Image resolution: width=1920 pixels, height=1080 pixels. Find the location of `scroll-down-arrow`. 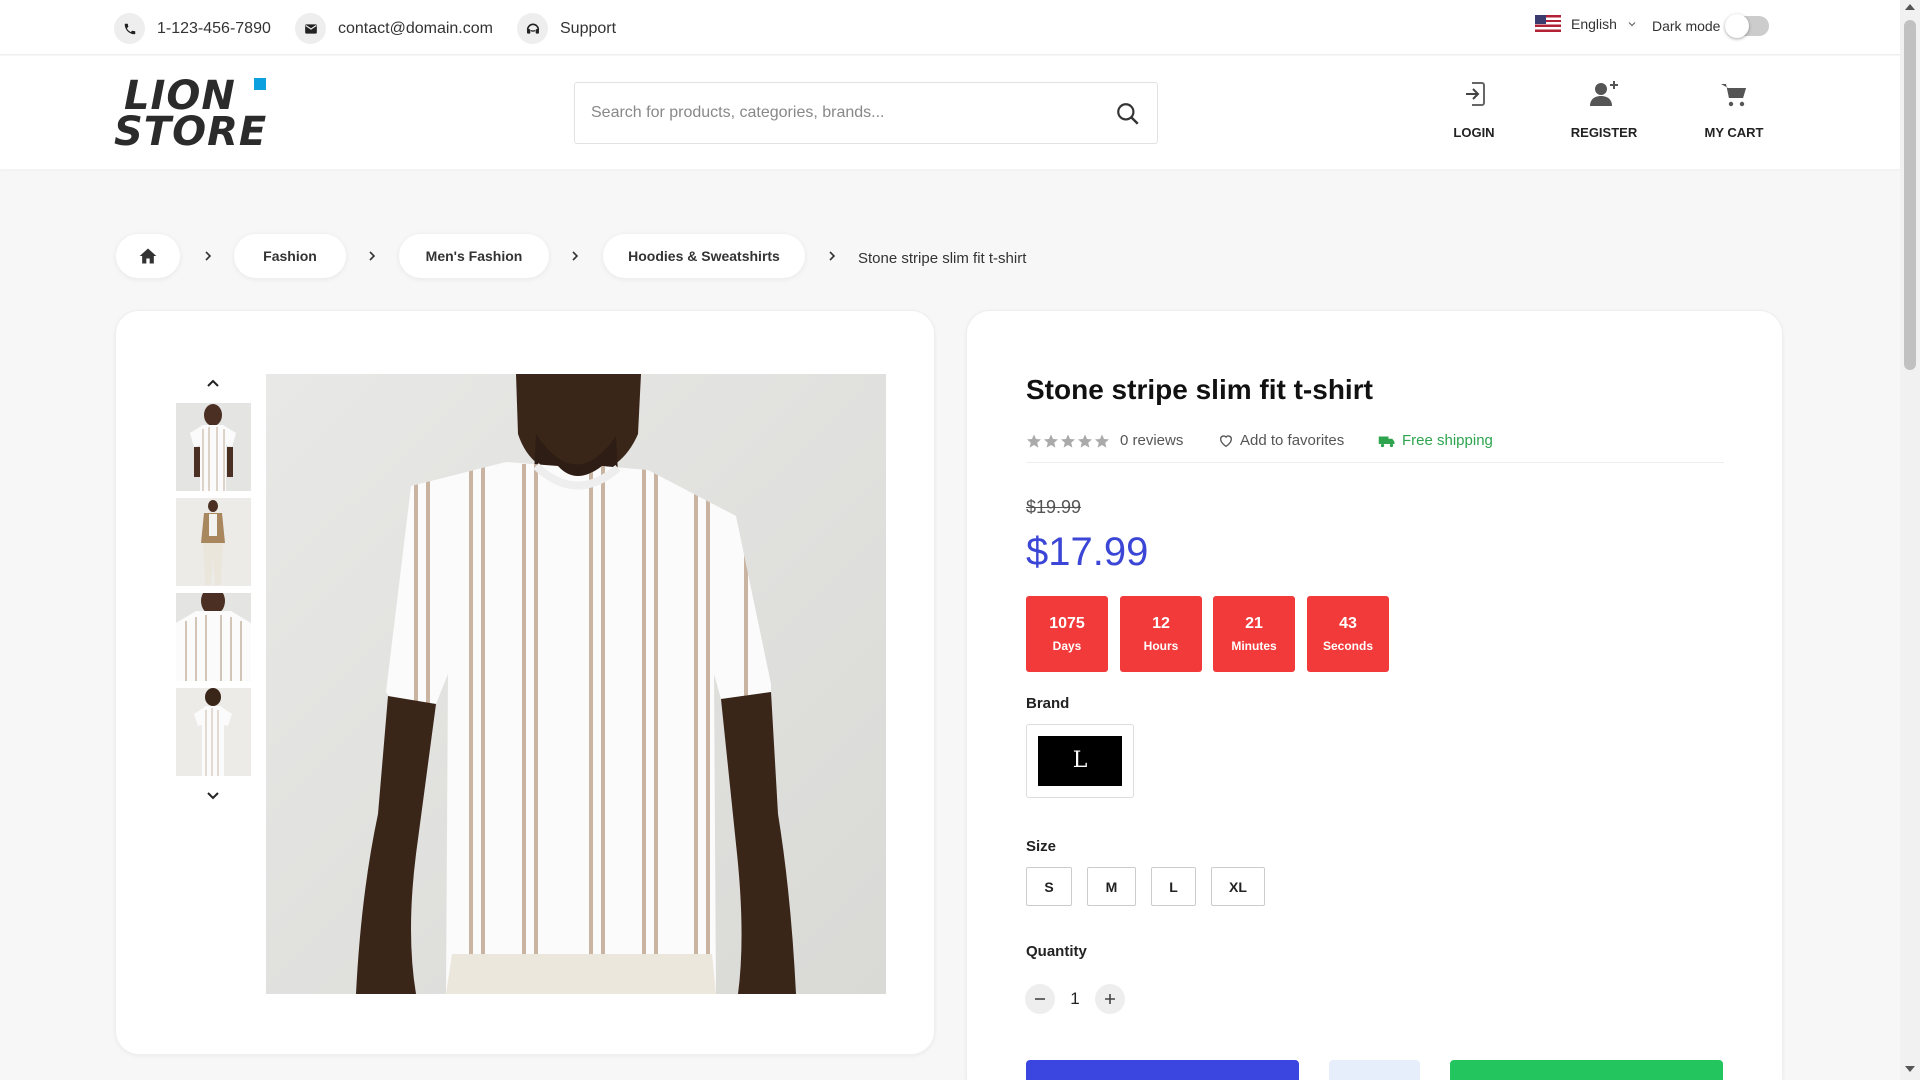

scroll-down-arrow is located at coordinates (1910, 1069).